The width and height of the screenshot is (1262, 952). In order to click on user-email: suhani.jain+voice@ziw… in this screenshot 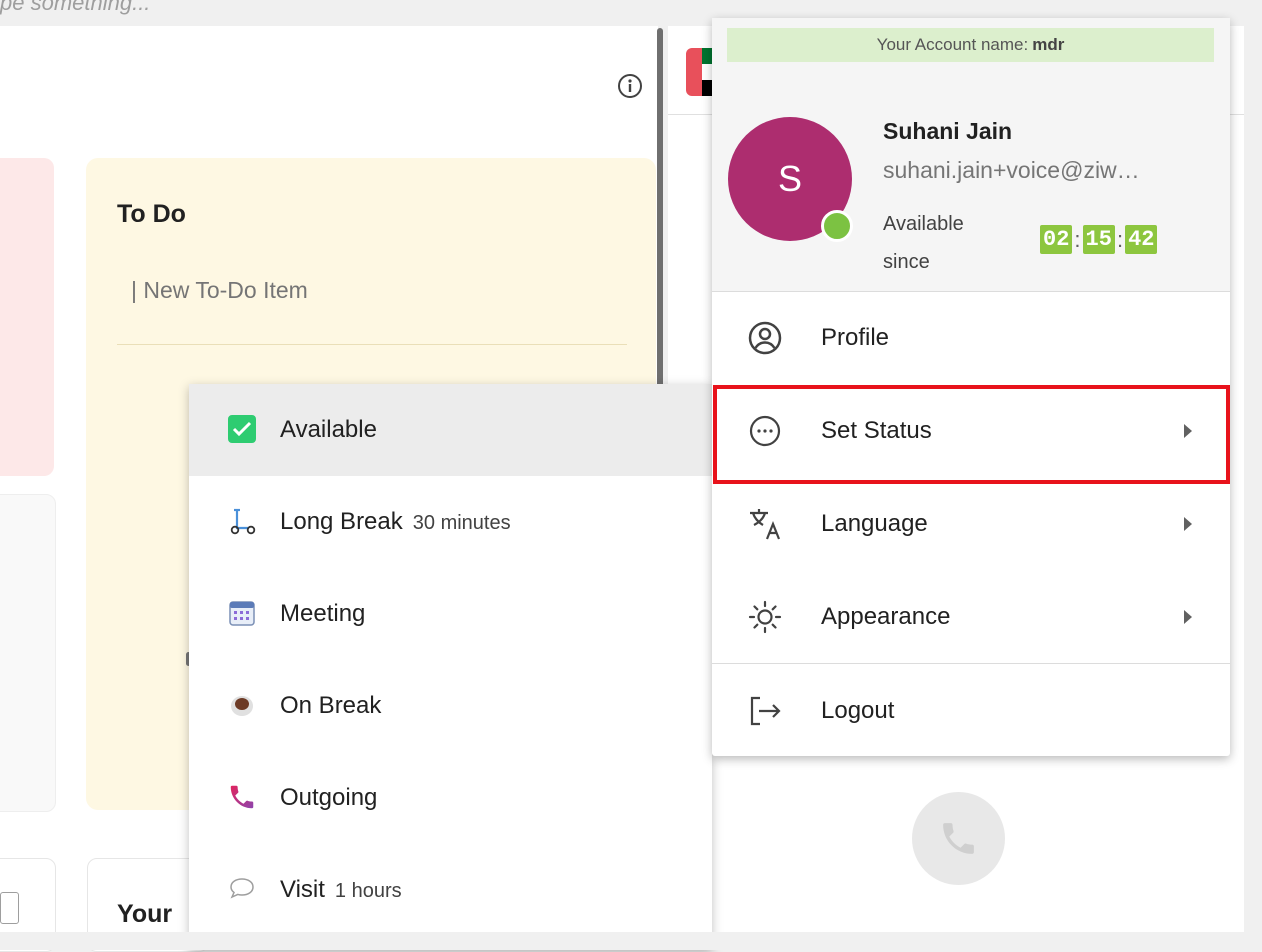, I will do `click(1011, 170)`.